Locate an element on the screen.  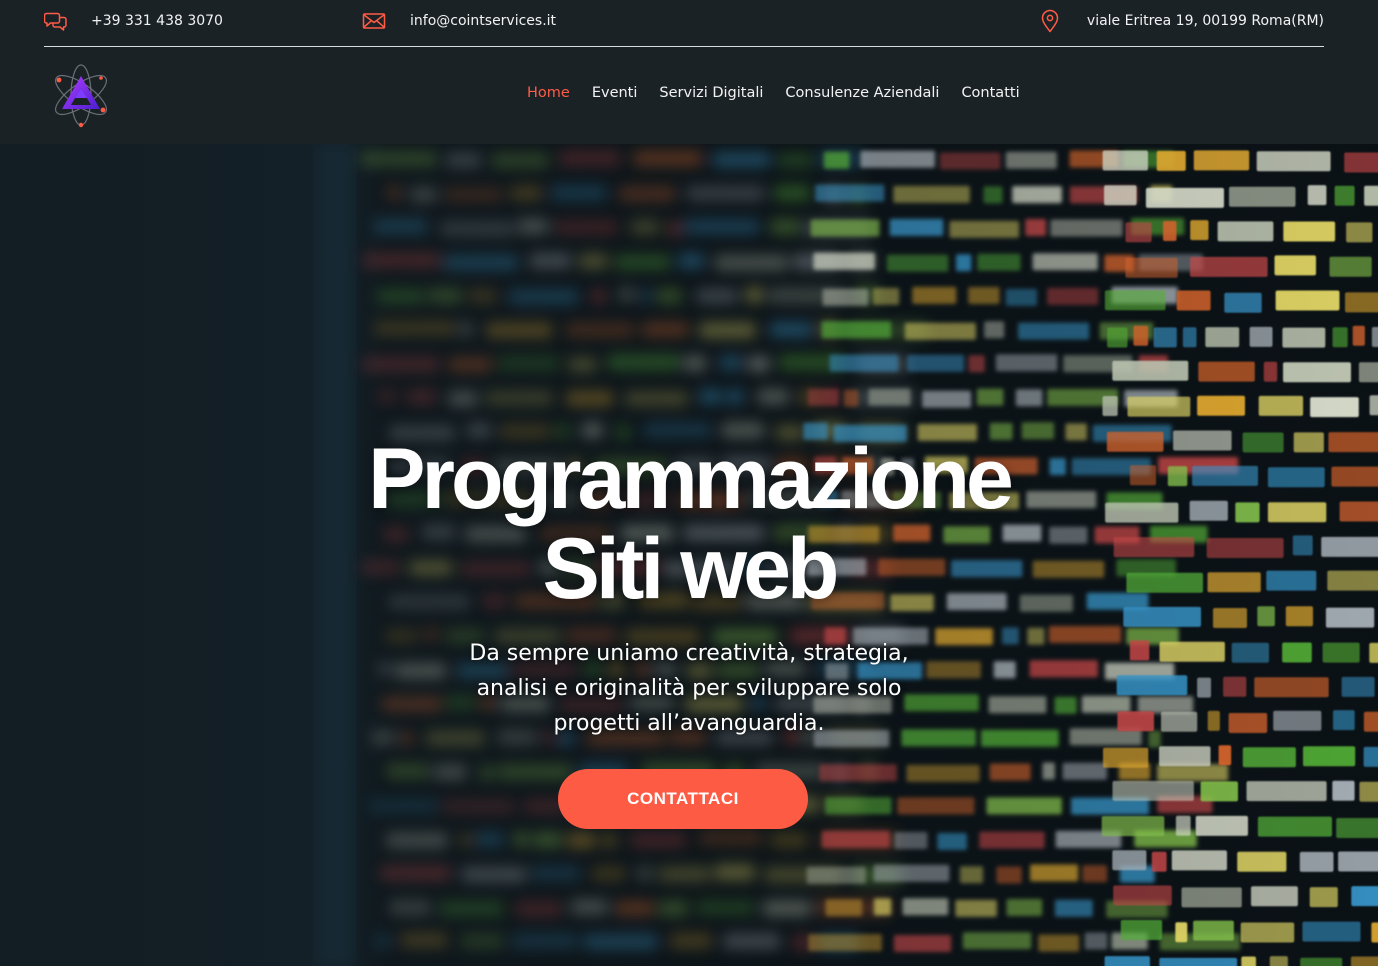
nav-item-home: Home is located at coordinates (548, 93).